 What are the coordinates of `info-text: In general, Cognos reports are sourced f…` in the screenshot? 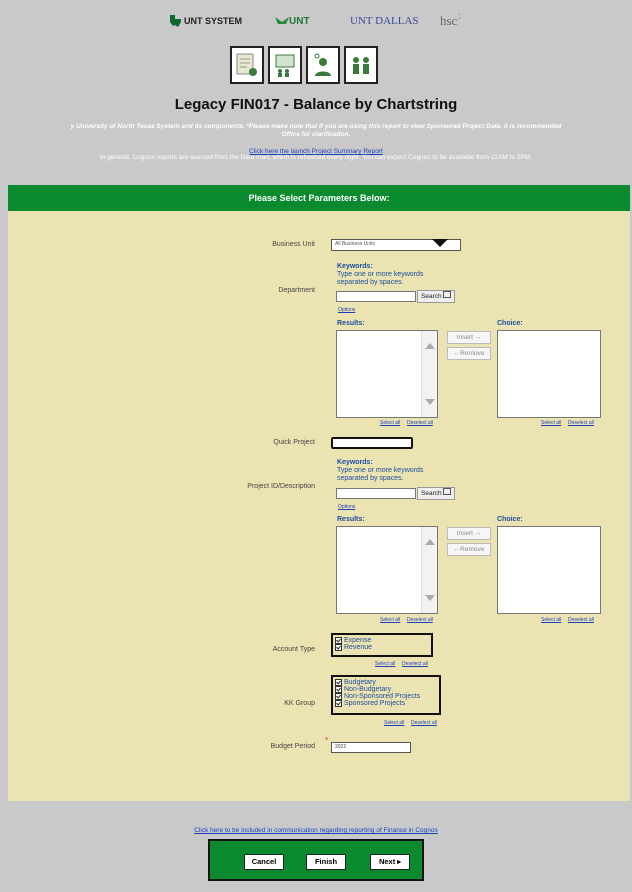 It's located at (316, 157).